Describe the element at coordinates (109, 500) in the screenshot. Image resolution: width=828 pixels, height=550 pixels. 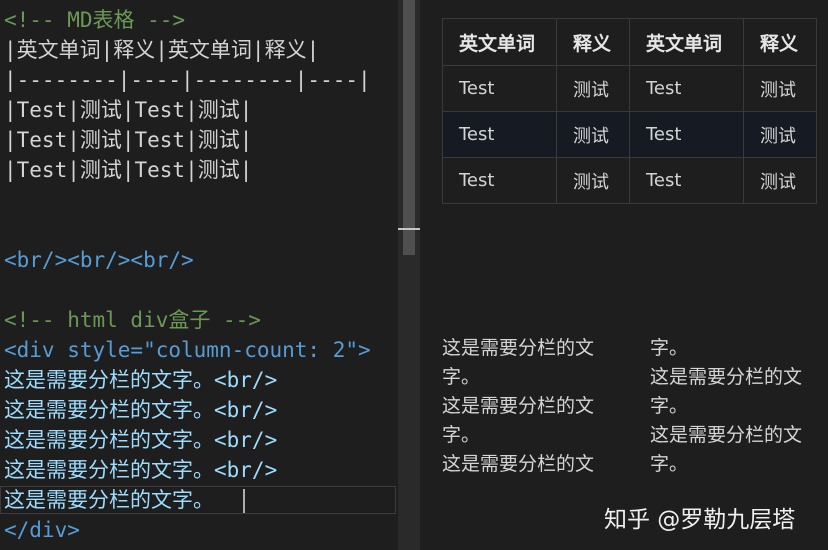
I see `code-line-column-text-current: 这是需要分栏的文字。` at that location.